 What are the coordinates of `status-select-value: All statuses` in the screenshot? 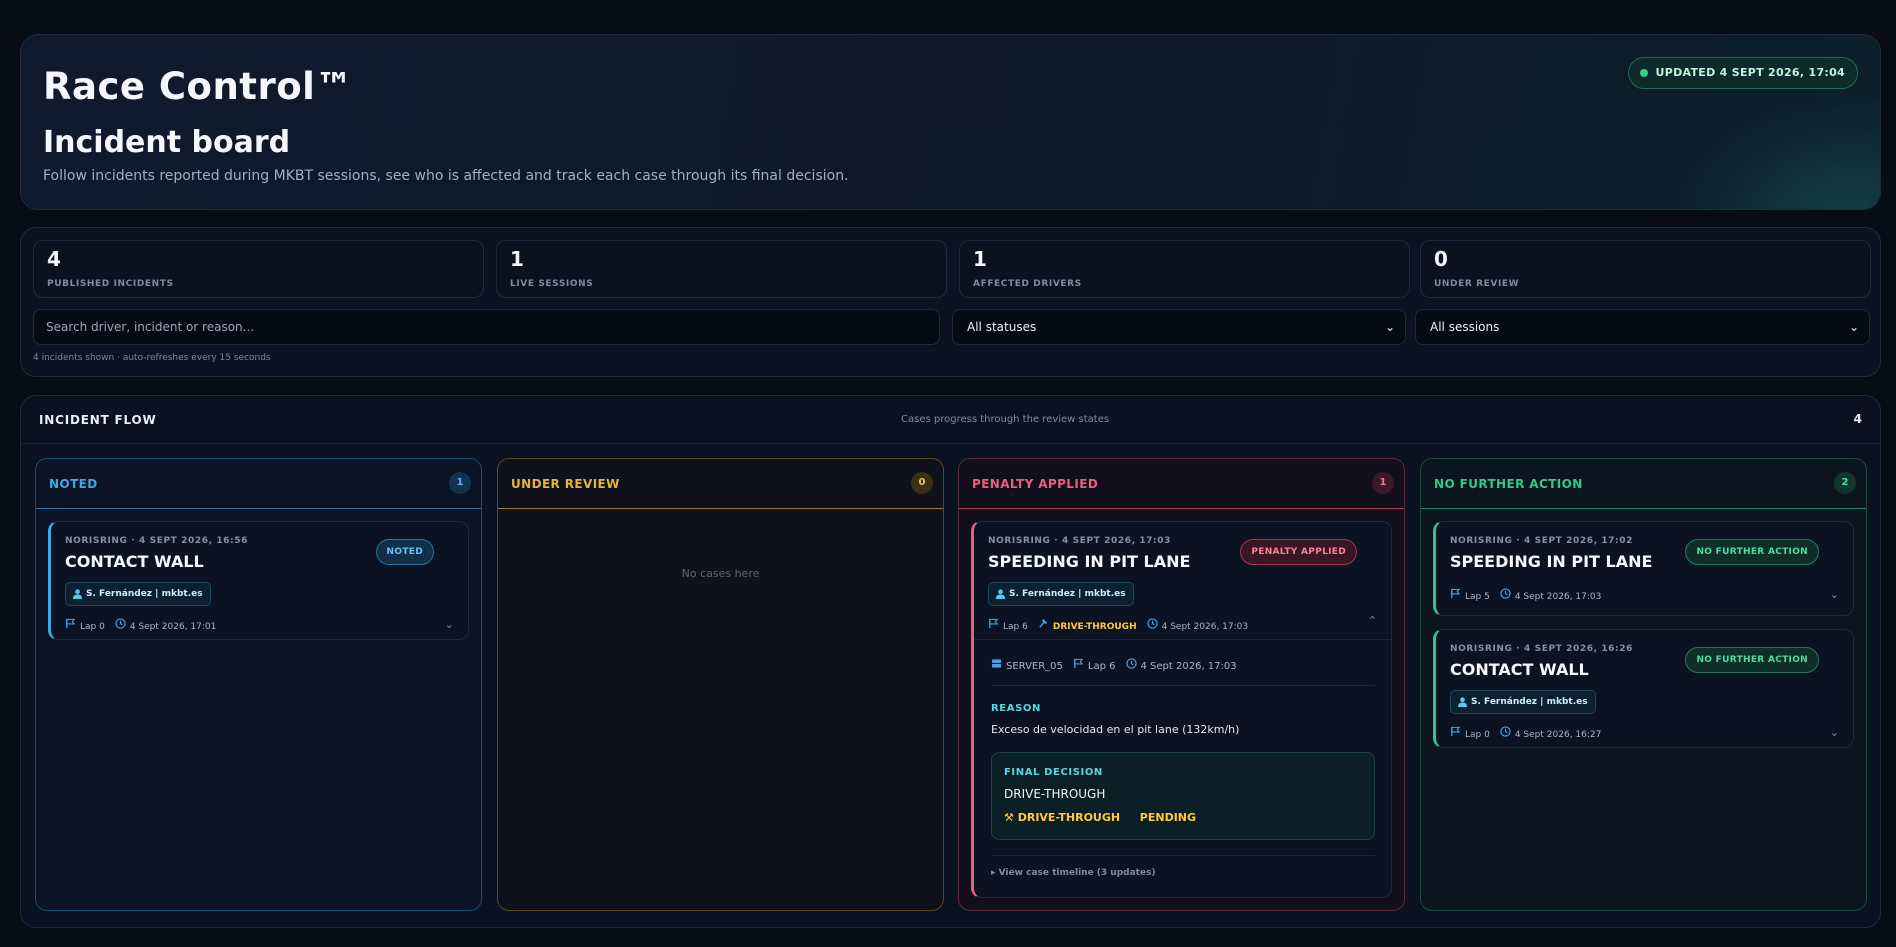 It's located at (1002, 327).